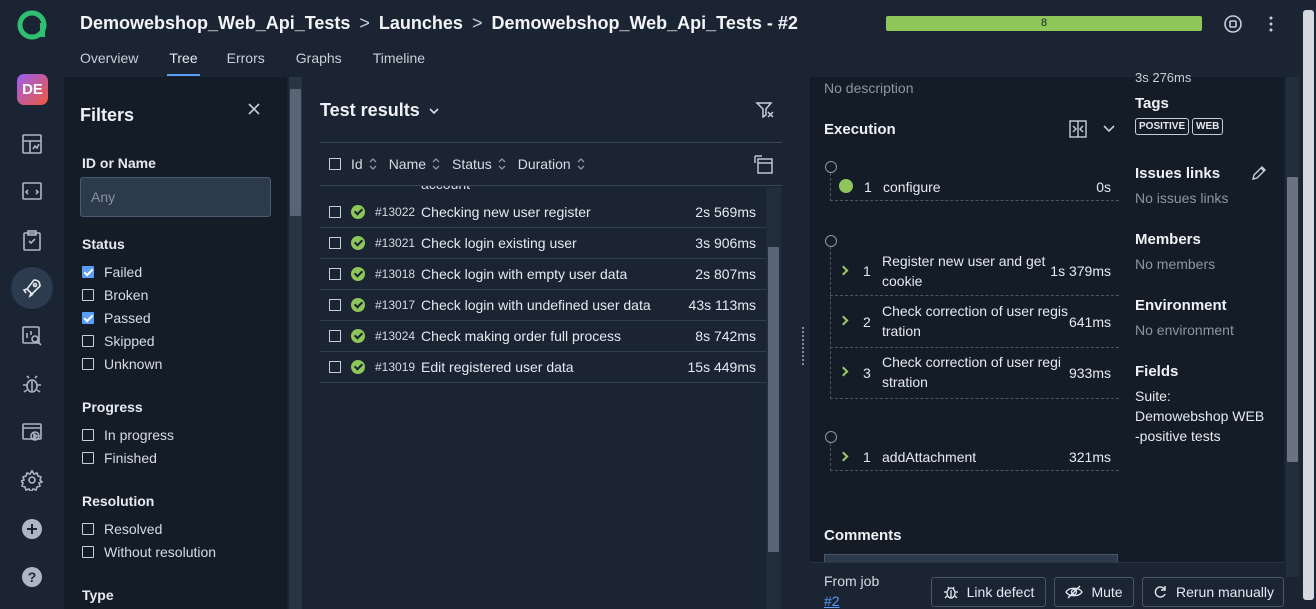 The height and width of the screenshot is (609, 1316). I want to click on tag-positive: POSITIVE, so click(1162, 126).